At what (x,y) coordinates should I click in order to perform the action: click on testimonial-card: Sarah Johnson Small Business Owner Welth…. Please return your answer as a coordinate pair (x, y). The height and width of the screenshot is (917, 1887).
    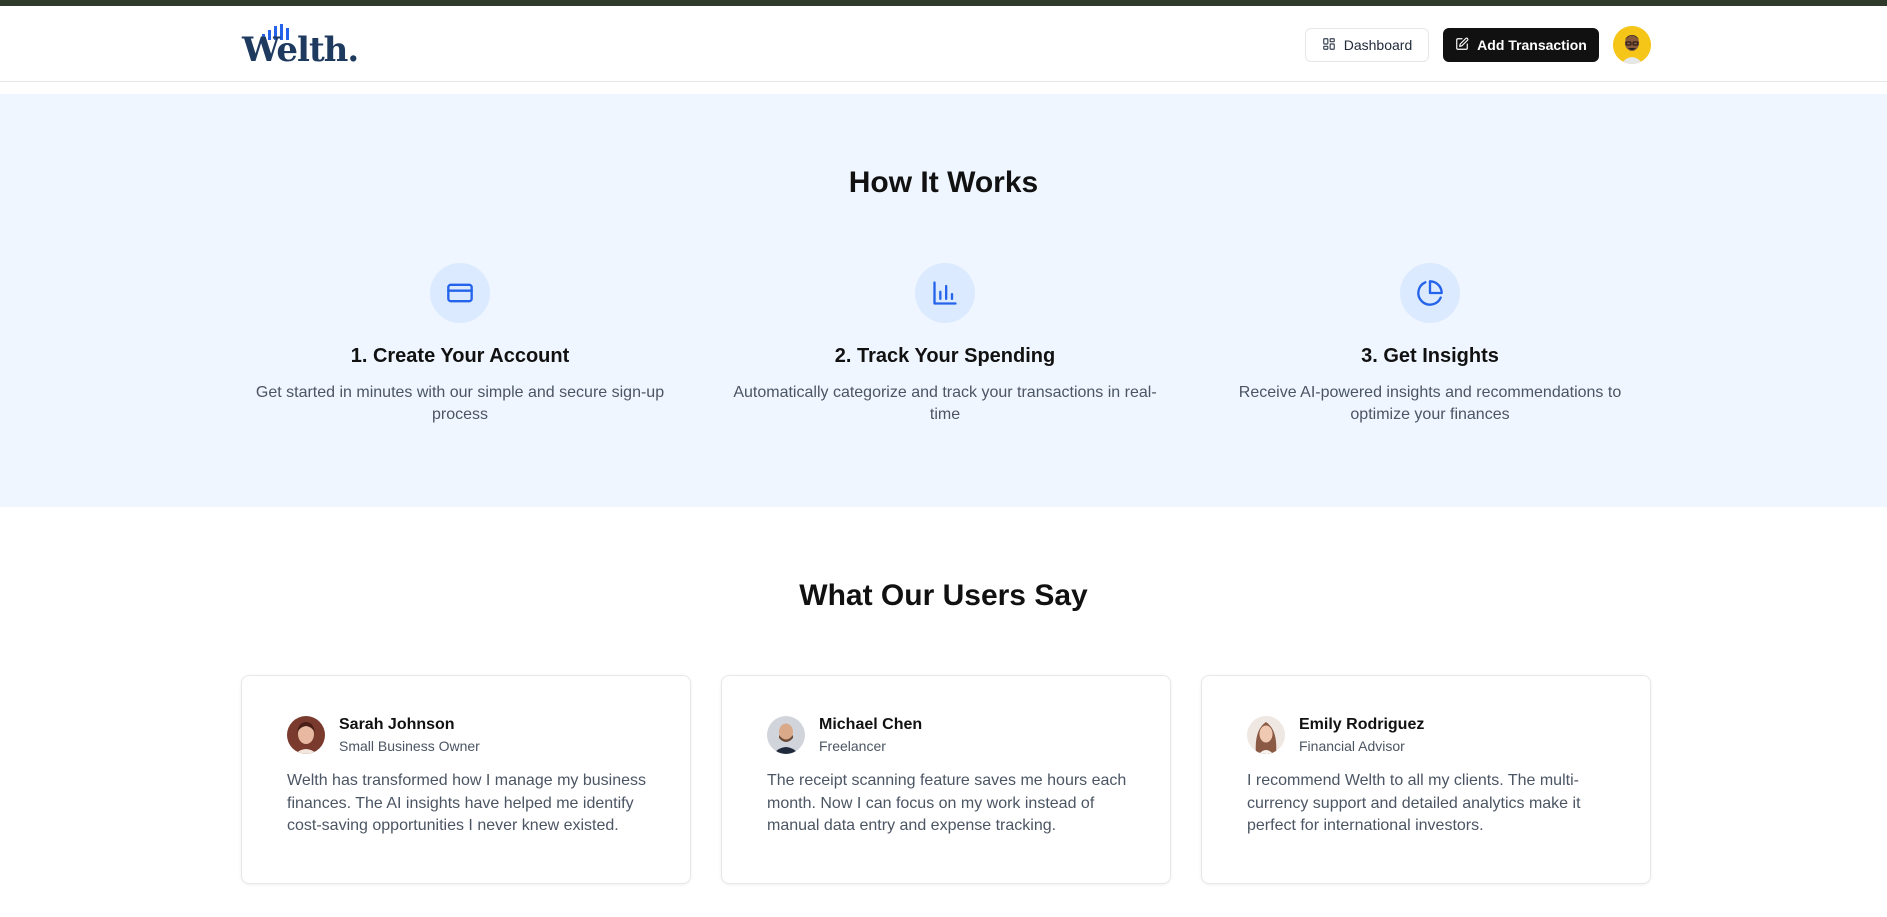
    Looking at the image, I should click on (466, 779).